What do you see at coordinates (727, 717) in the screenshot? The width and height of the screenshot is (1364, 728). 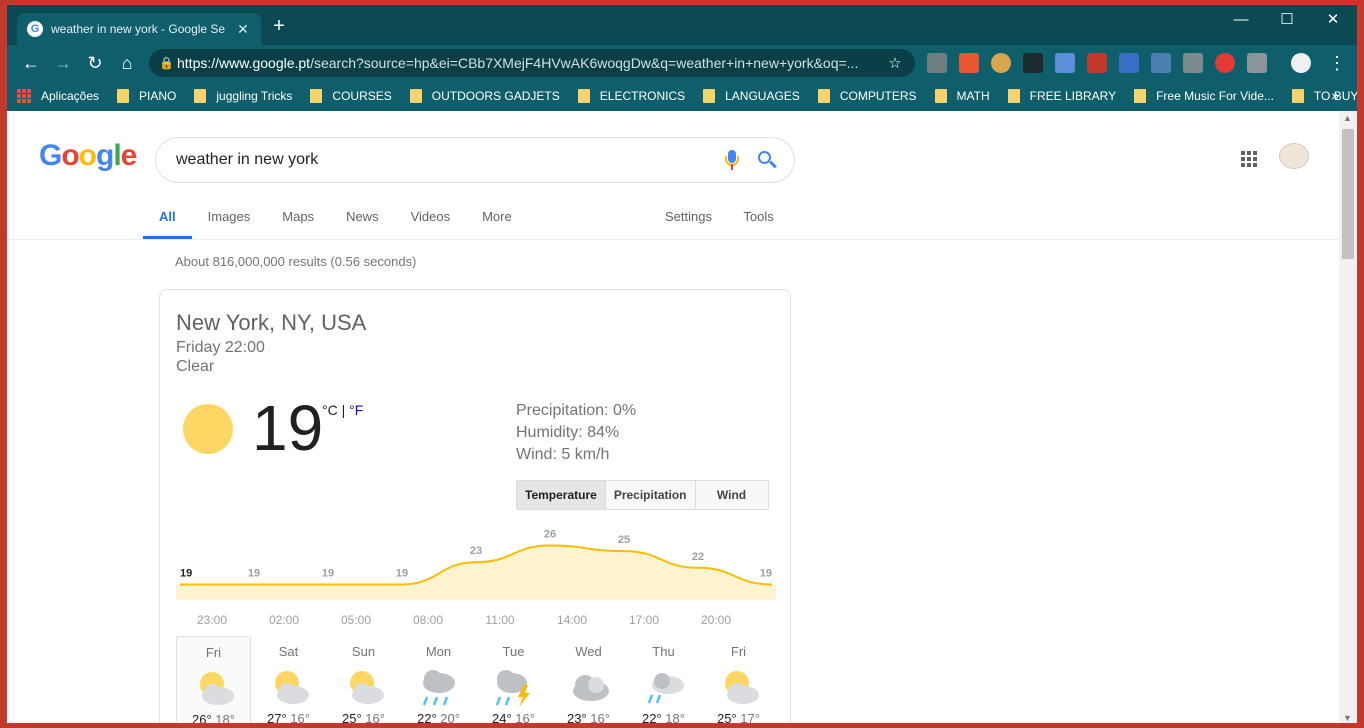 I see `forecast-high: 25°` at bounding box center [727, 717].